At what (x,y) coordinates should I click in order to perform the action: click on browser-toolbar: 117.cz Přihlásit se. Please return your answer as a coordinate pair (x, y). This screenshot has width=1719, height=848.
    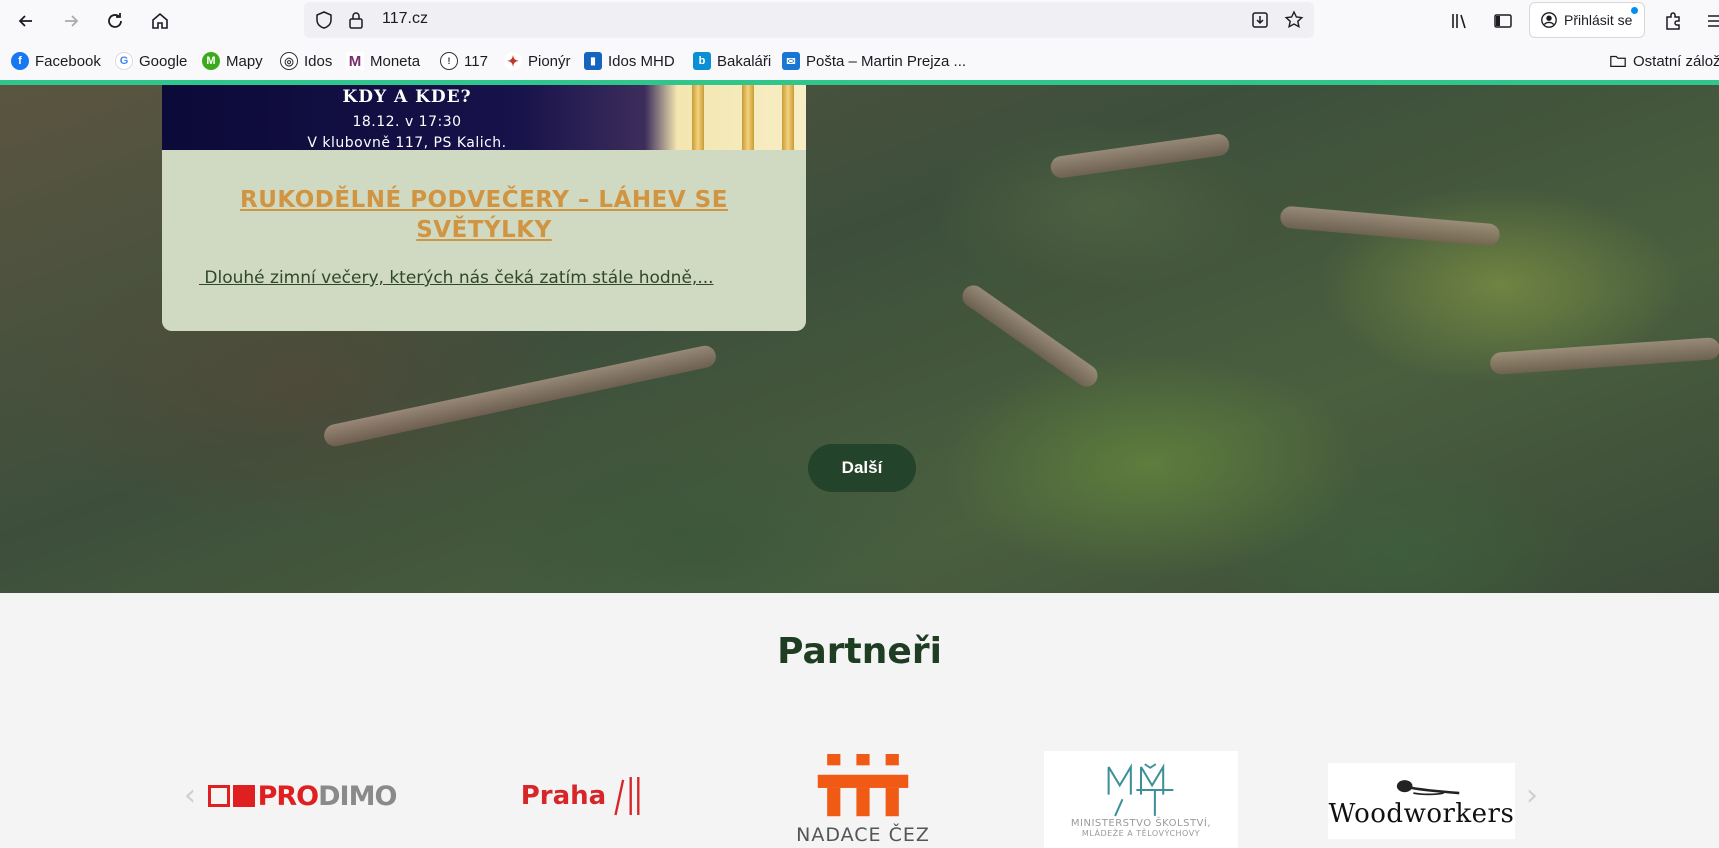
    Looking at the image, I should click on (859, 21).